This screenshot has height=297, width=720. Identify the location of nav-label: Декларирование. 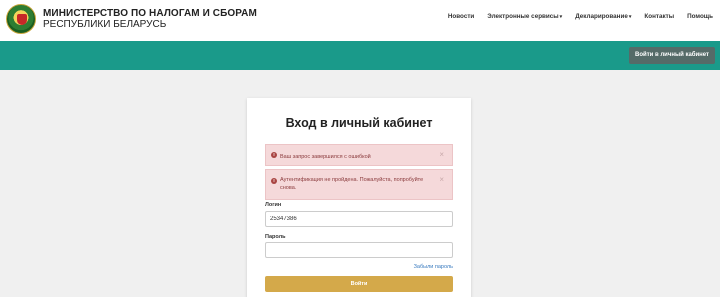
(601, 16).